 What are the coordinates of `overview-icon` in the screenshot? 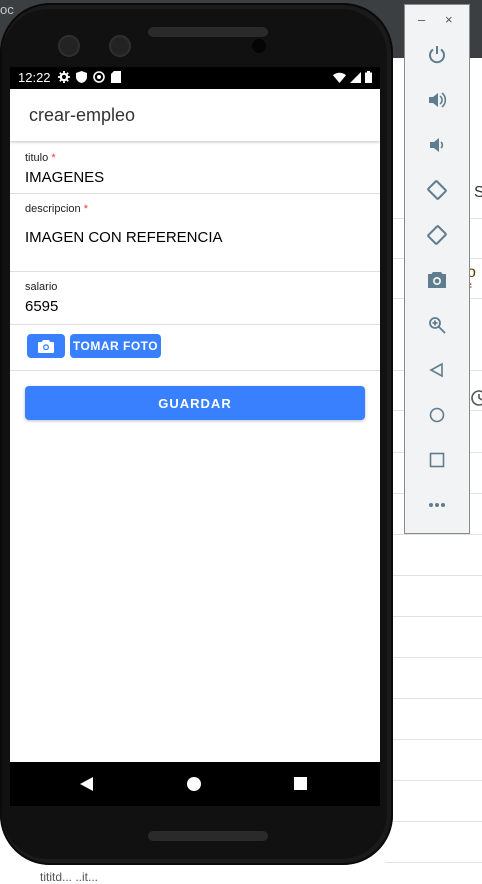 It's located at (437, 460).